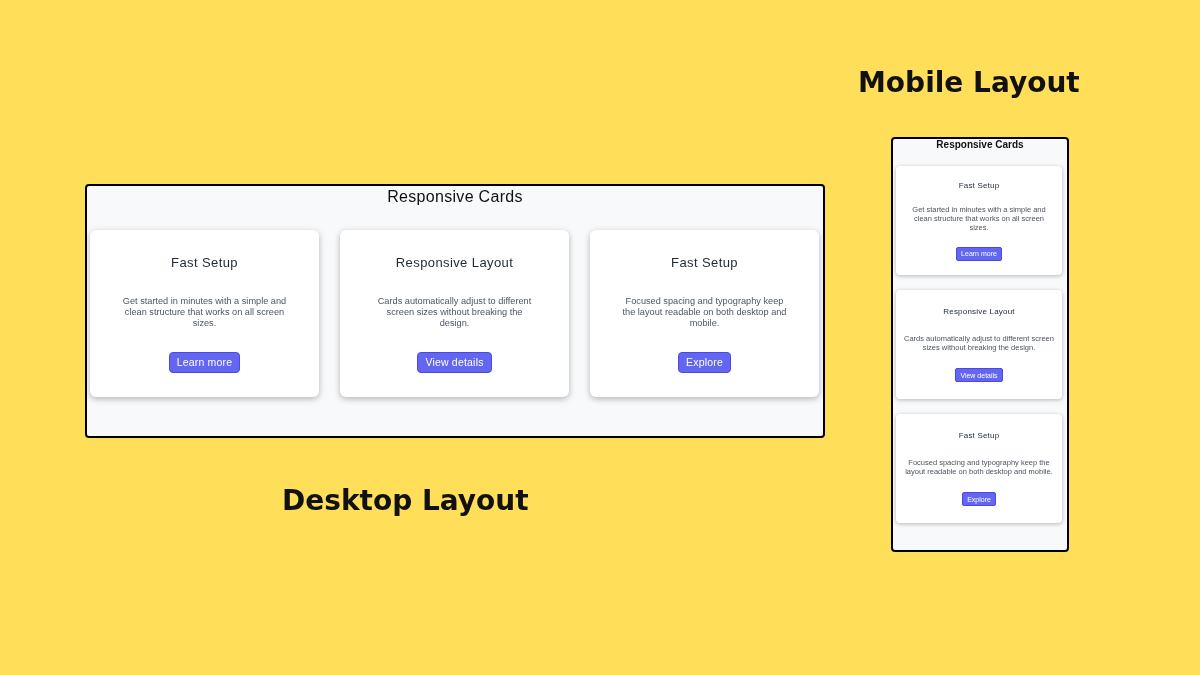 Image resolution: width=1200 pixels, height=675 pixels. I want to click on card-button: Learn more, so click(204, 363).